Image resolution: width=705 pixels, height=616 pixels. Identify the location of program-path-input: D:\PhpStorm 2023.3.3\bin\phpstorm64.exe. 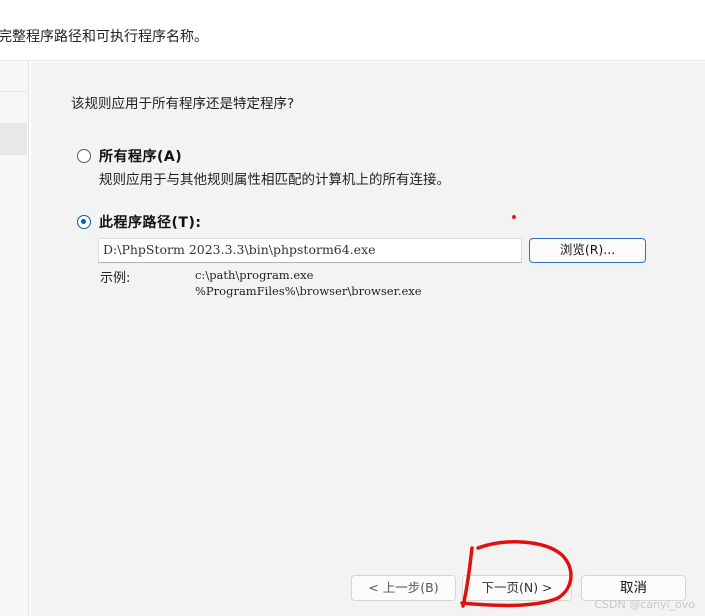
(310, 250).